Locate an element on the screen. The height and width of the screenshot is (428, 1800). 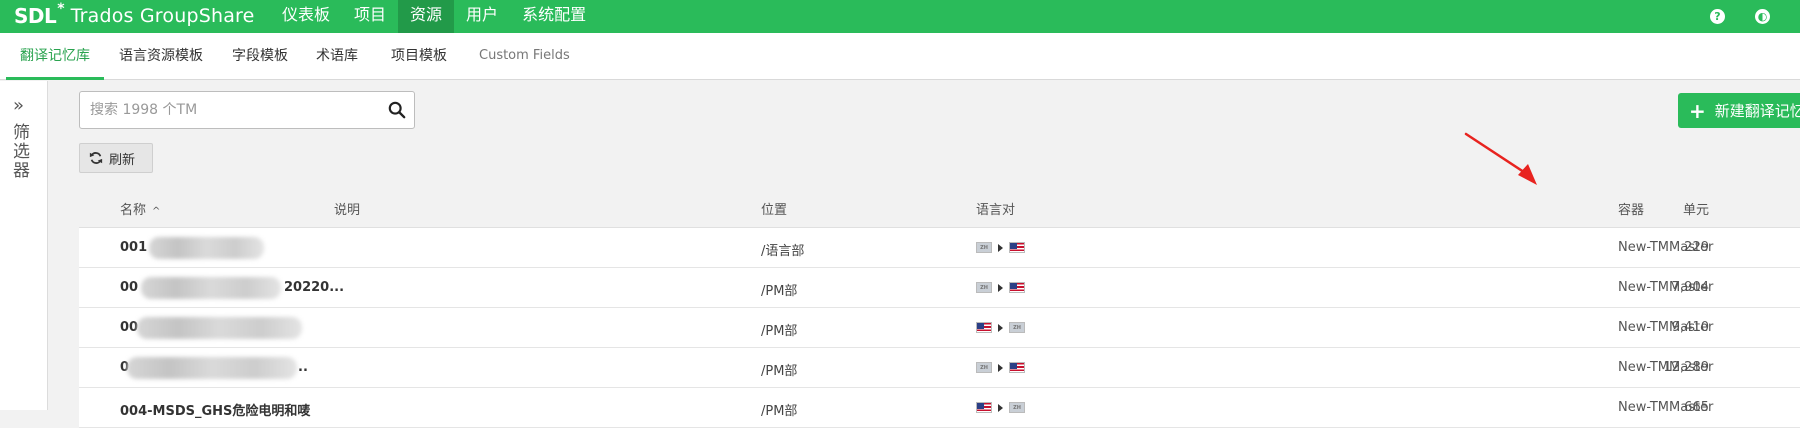
refresh-label: 刷新 is located at coordinates (122, 160).